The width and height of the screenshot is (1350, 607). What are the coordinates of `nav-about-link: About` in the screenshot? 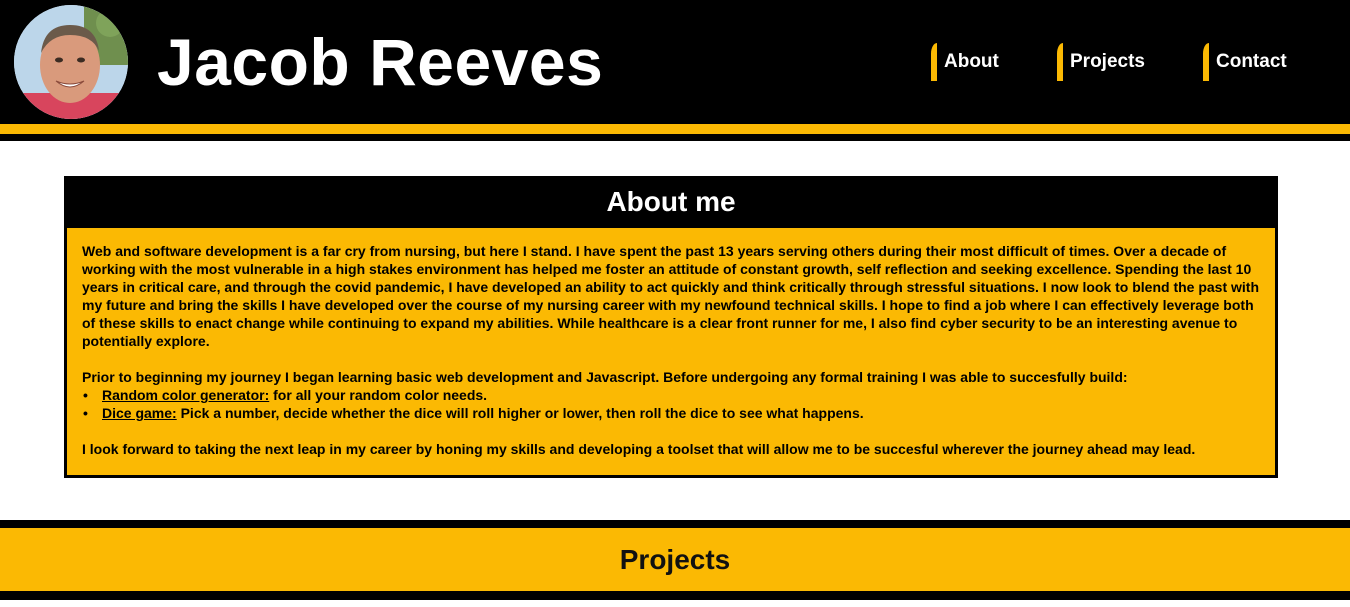 It's located at (965, 62).